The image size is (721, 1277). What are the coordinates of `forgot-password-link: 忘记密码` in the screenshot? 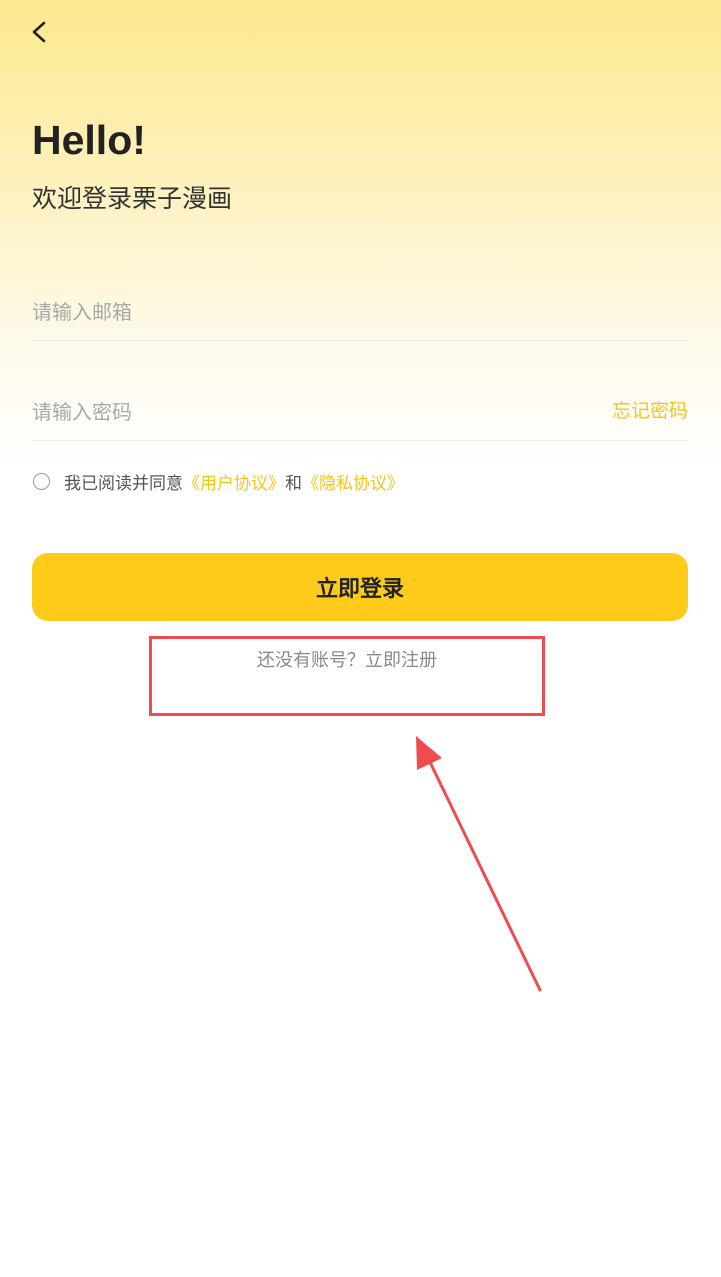 It's located at (650, 411).